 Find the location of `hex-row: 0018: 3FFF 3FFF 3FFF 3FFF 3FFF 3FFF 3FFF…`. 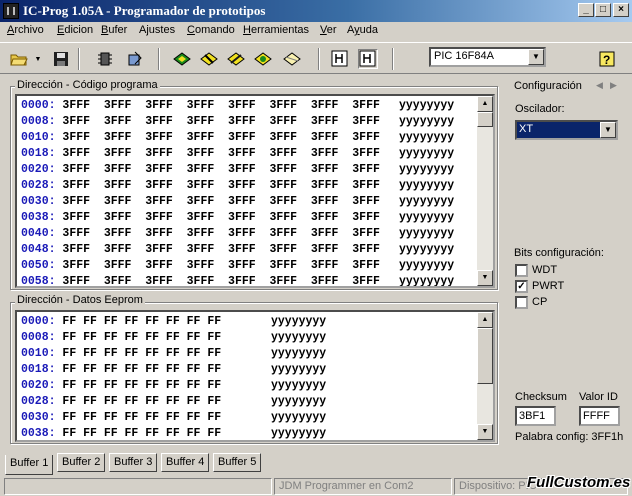

hex-row: 0018: 3FFF 3FFF 3FFF 3FFF 3FFF 3FFF 3FFF… is located at coordinates (237, 155).